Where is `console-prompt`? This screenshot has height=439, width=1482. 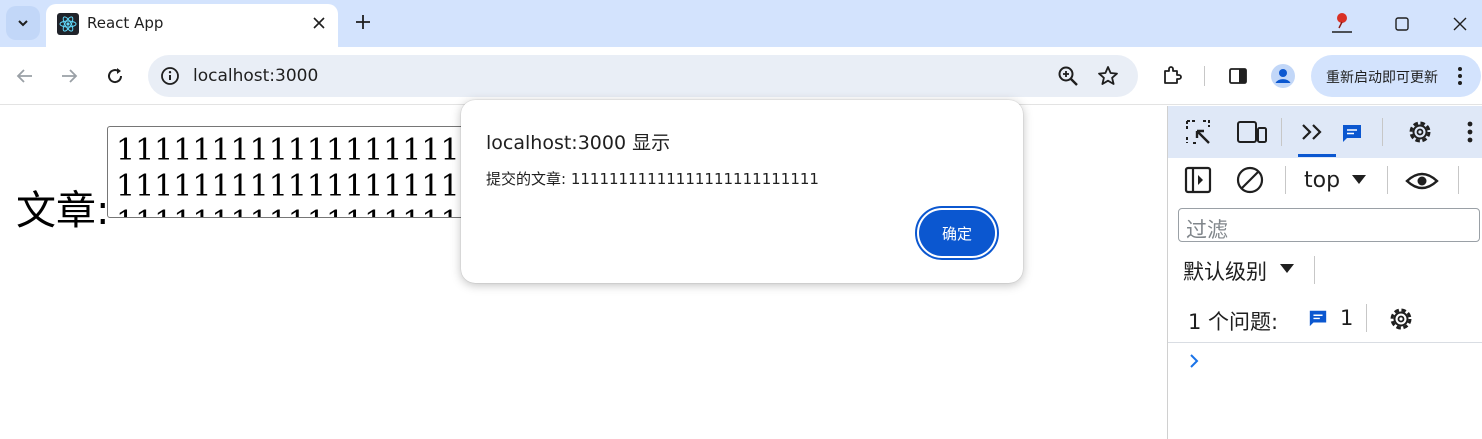
console-prompt is located at coordinates (1194, 361).